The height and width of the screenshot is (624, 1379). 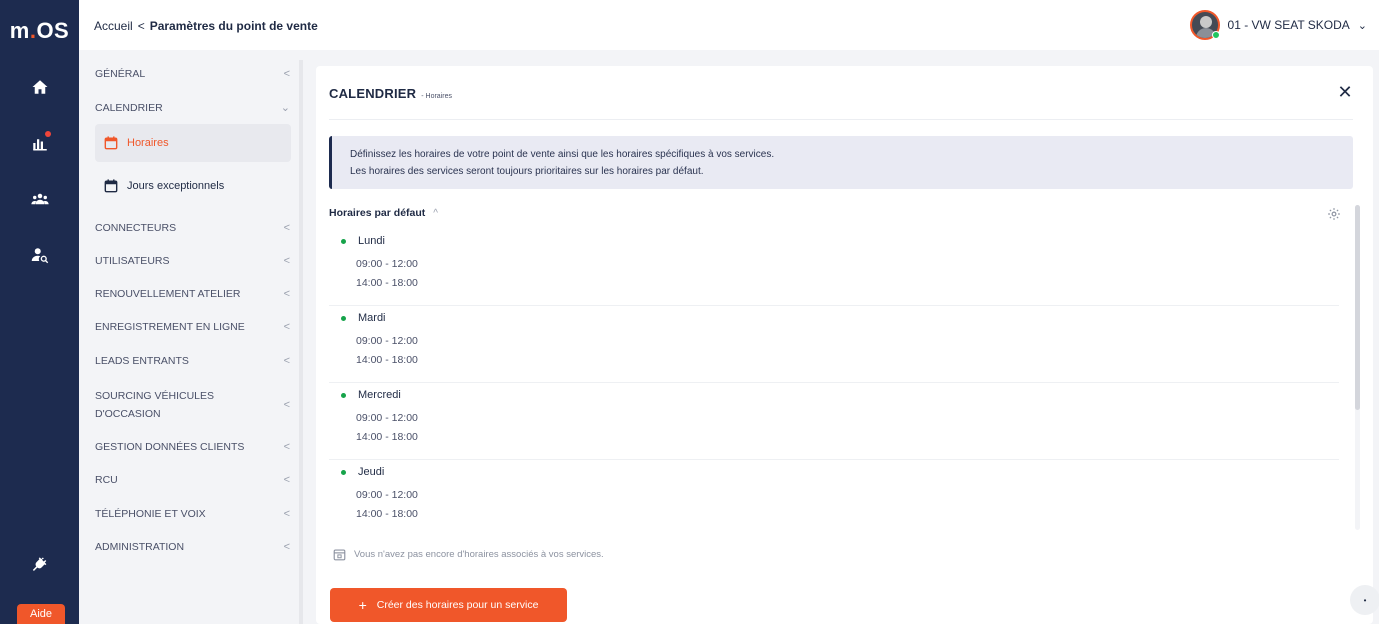 What do you see at coordinates (192, 228) in the screenshot?
I see `sidebar-item-connecteurs: CONNECTEURS <` at bounding box center [192, 228].